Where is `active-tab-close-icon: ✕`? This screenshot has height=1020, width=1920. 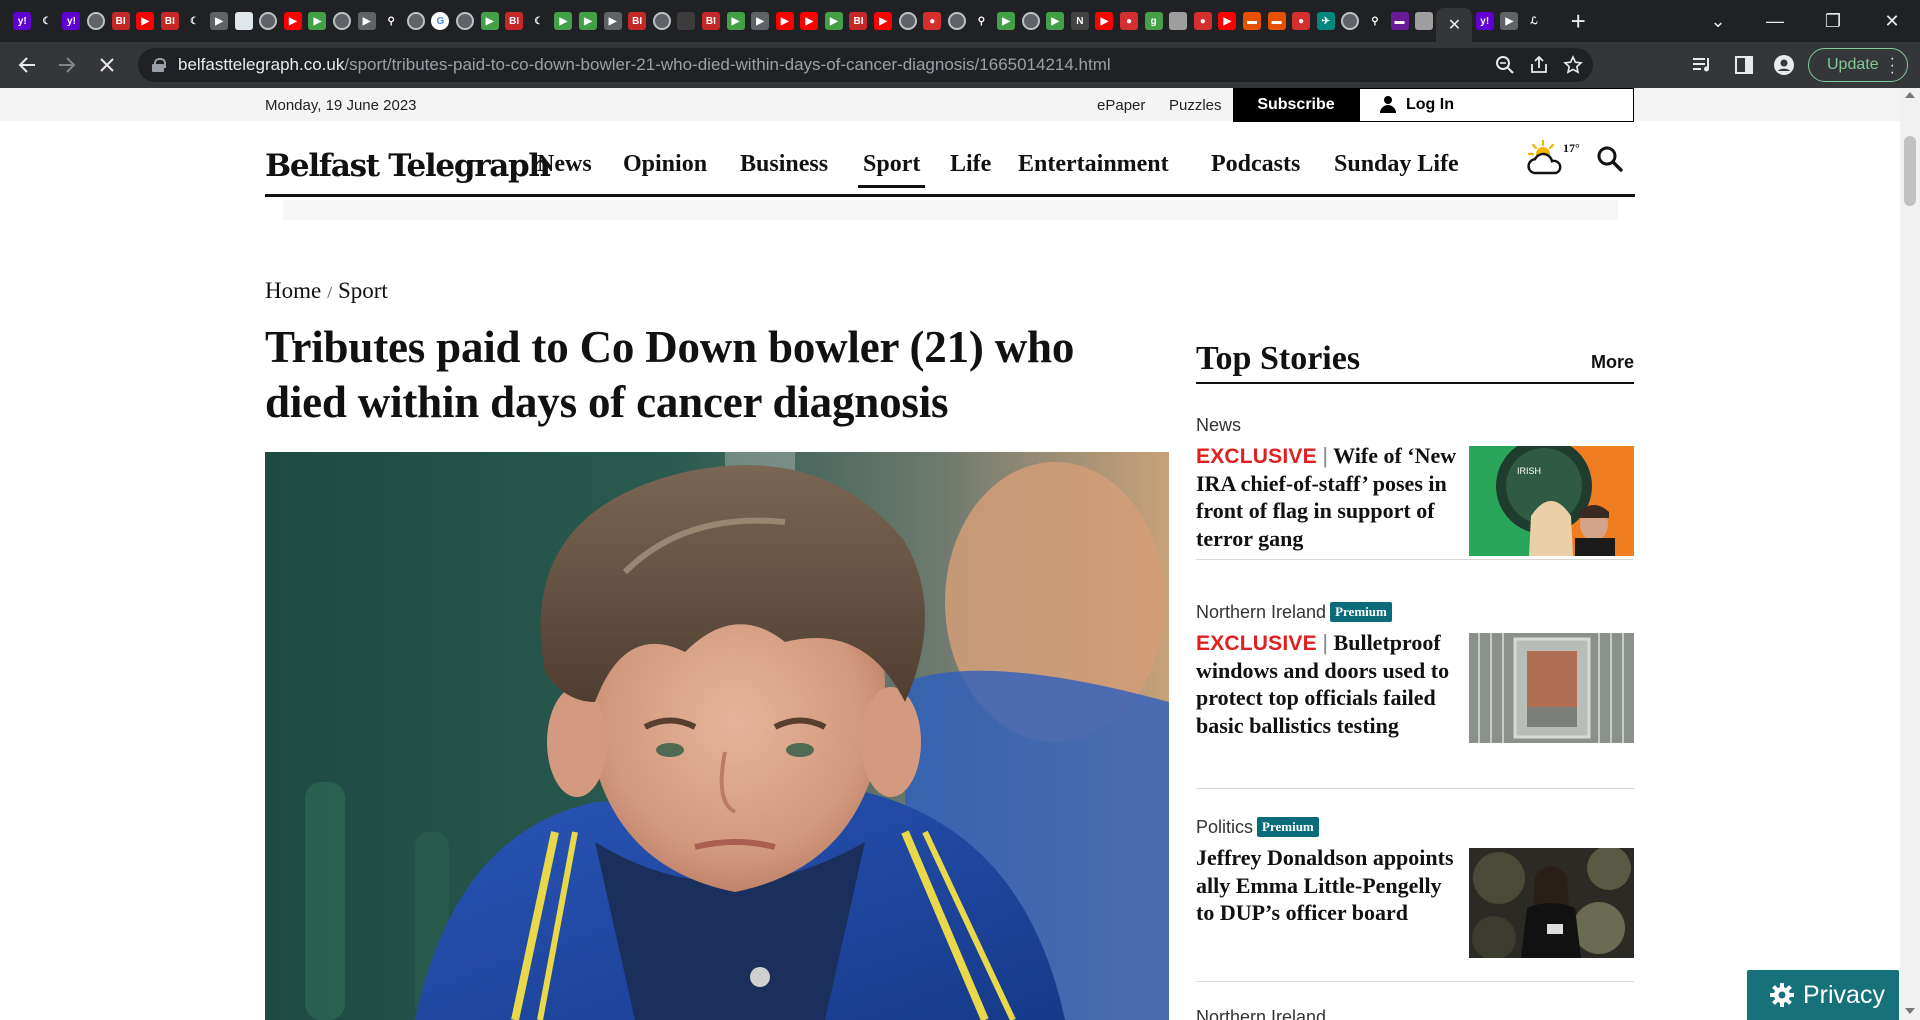 active-tab-close-icon: ✕ is located at coordinates (1454, 25).